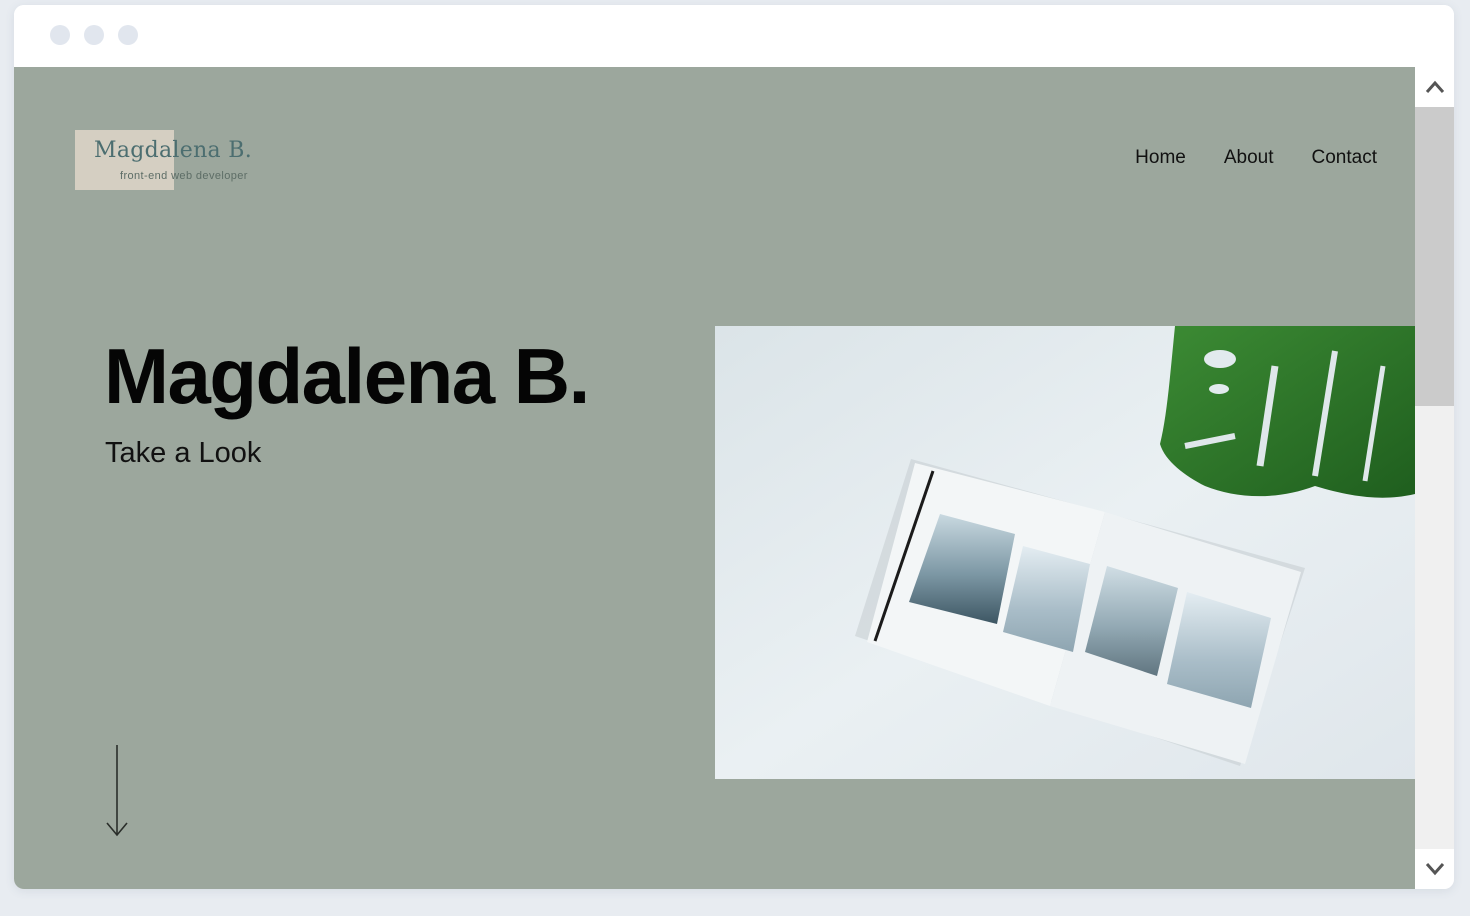  What do you see at coordinates (1434, 87) in the screenshot?
I see `chevron-up-icon` at bounding box center [1434, 87].